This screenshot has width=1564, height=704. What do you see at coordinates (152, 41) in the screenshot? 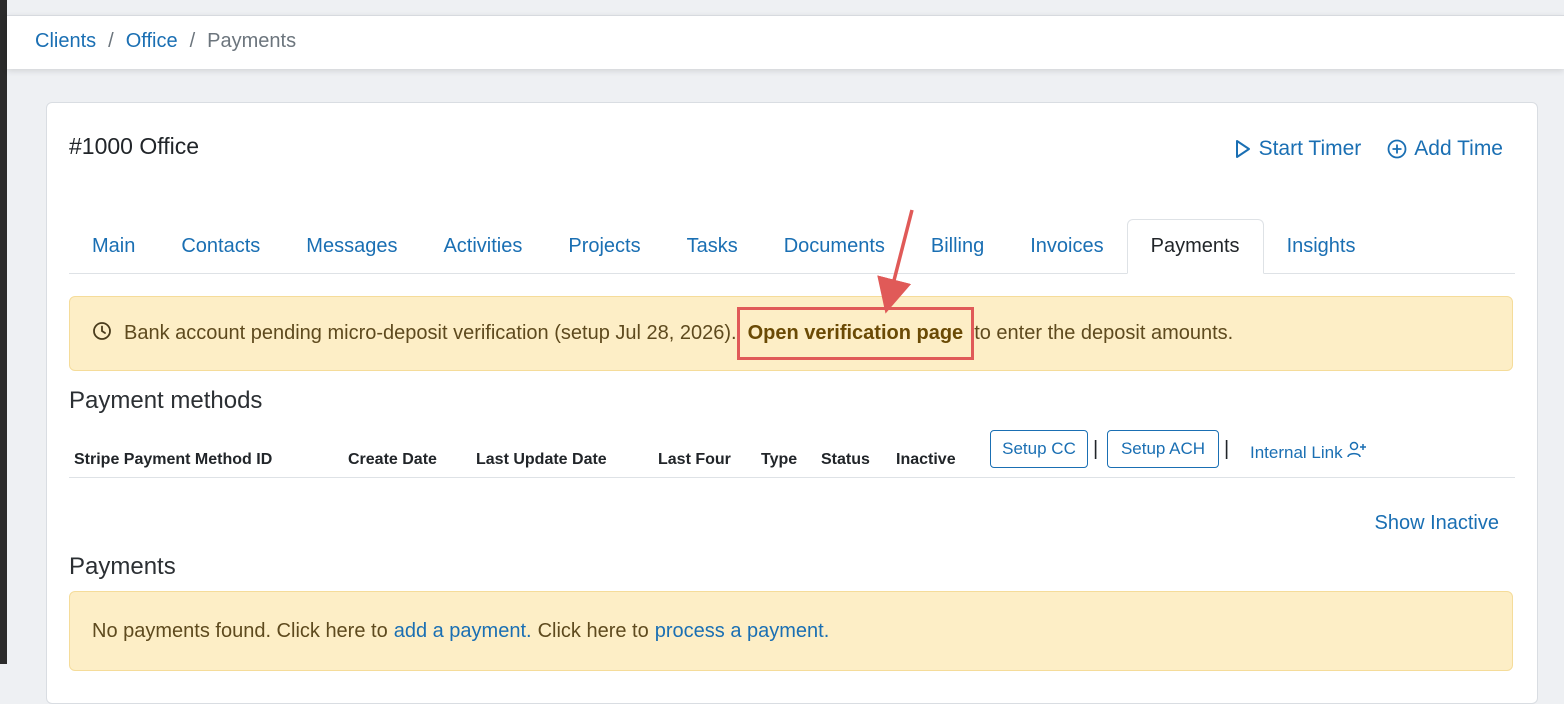
I see `breadcrumb-office: Office` at bounding box center [152, 41].